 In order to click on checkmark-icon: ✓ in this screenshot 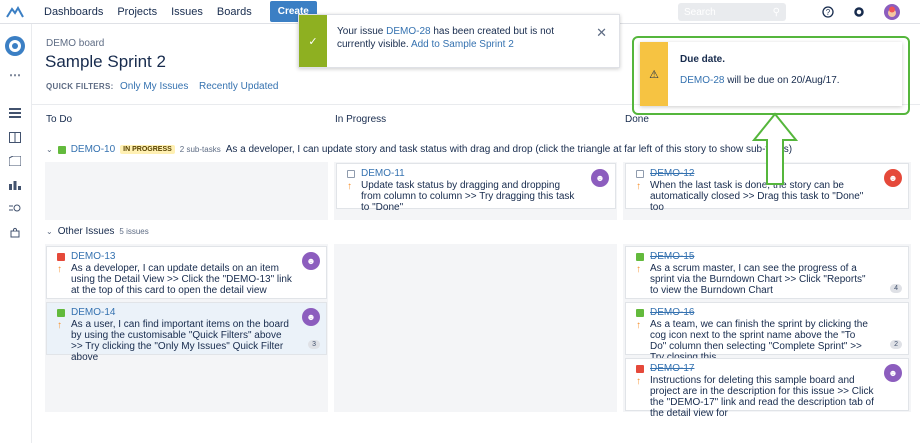, I will do `click(313, 41)`.